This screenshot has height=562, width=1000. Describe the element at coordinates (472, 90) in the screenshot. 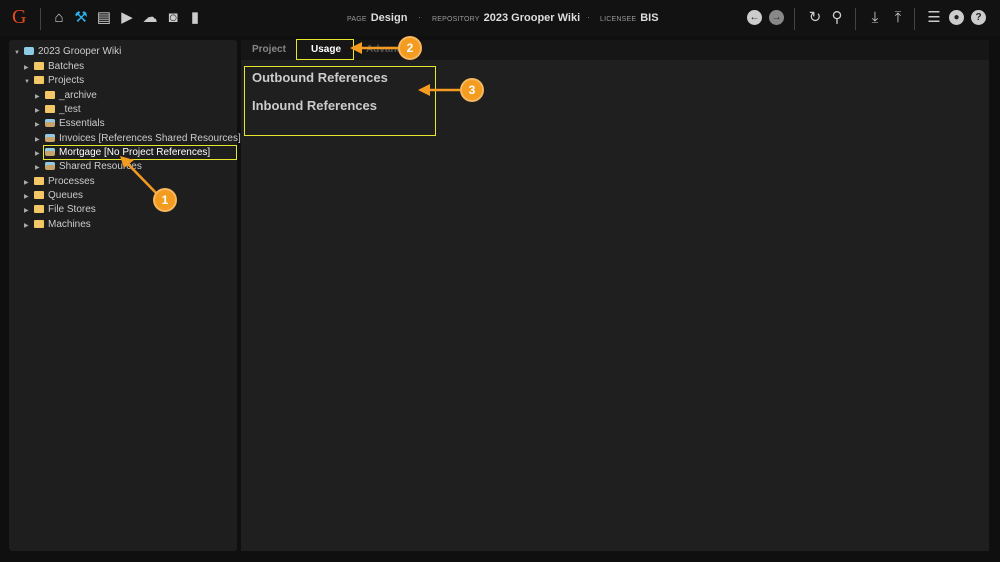

I see `callout-badge-3: 3` at that location.